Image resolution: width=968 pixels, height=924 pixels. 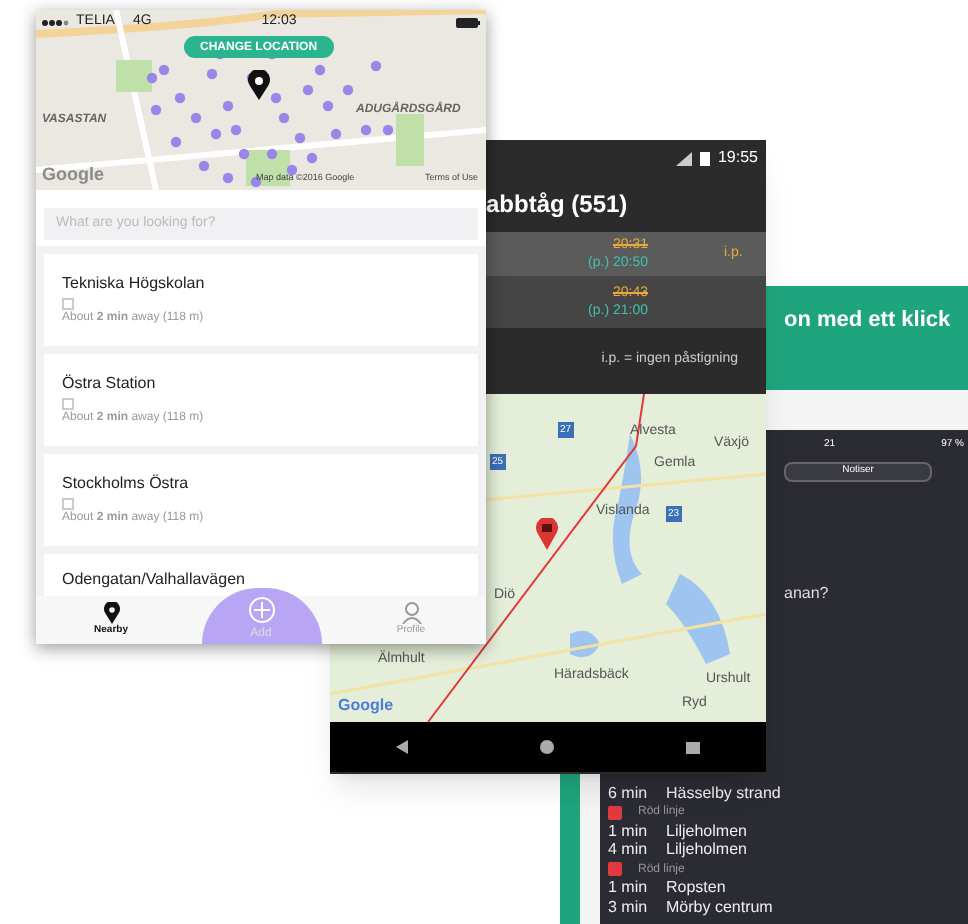 What do you see at coordinates (719, 907) in the screenshot?
I see `departure-destination: Mörby centrum` at bounding box center [719, 907].